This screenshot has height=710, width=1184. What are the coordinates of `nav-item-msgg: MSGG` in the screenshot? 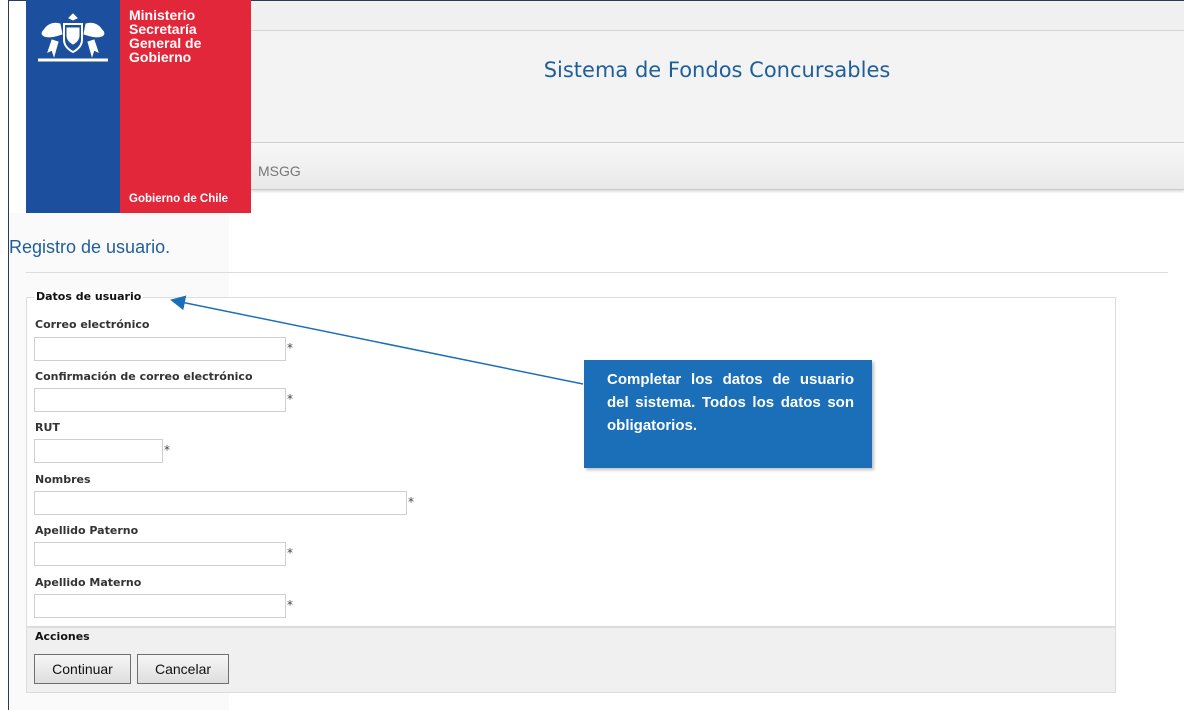 It's located at (279, 171).